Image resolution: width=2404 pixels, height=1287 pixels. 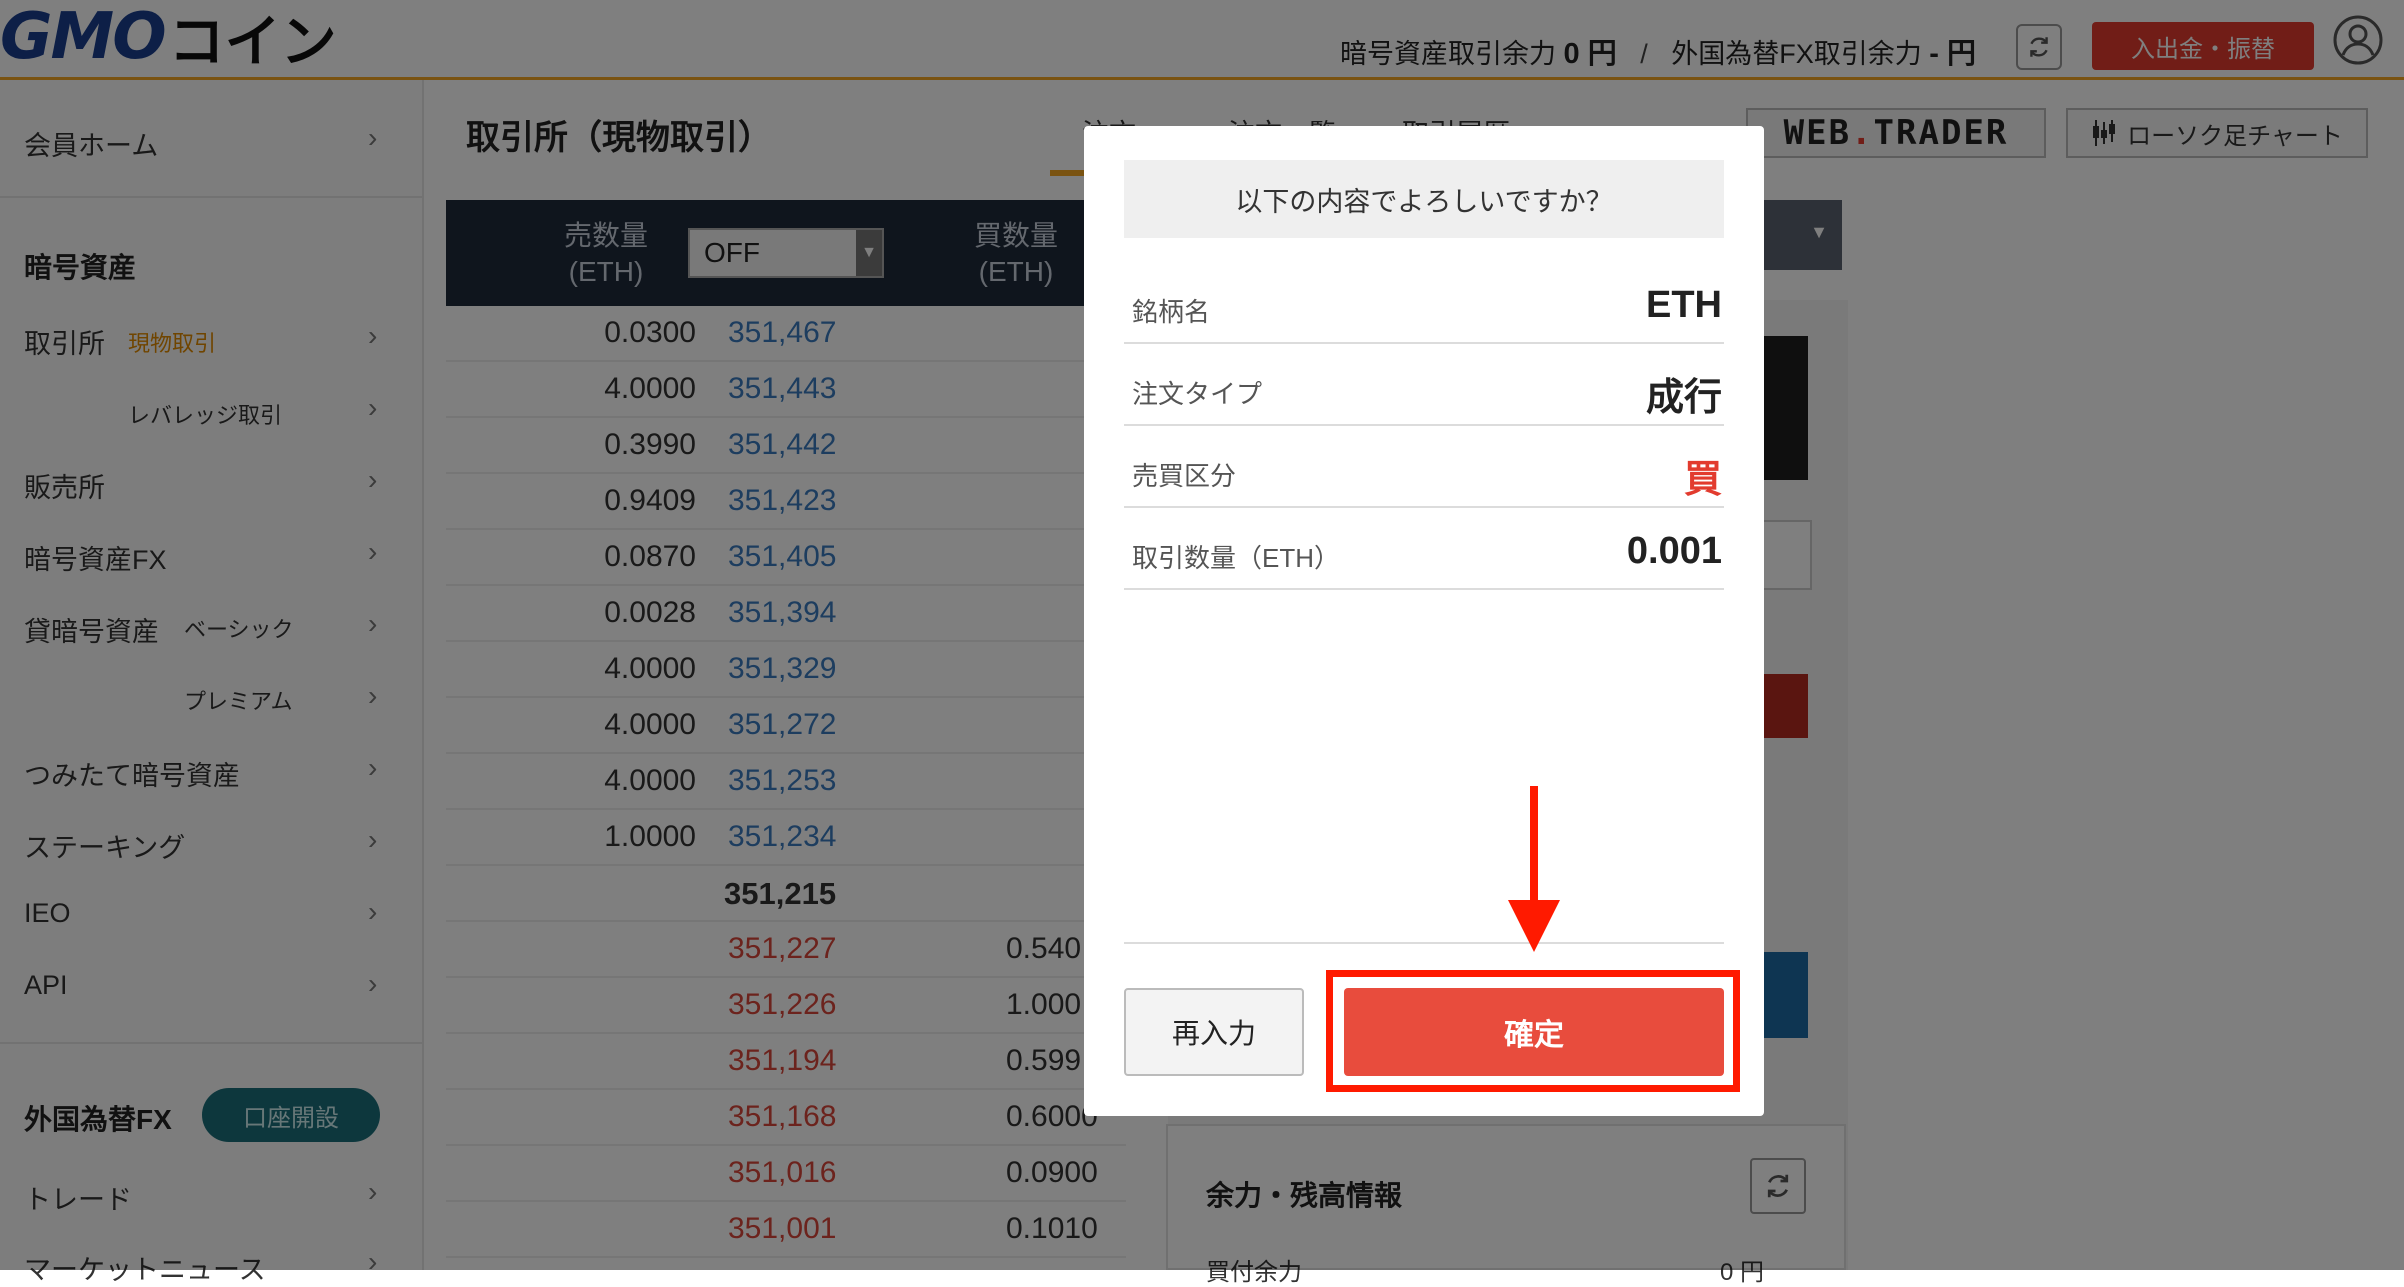 What do you see at coordinates (1533, 1031) in the screenshot?
I see `confirm-button-highlight` at bounding box center [1533, 1031].